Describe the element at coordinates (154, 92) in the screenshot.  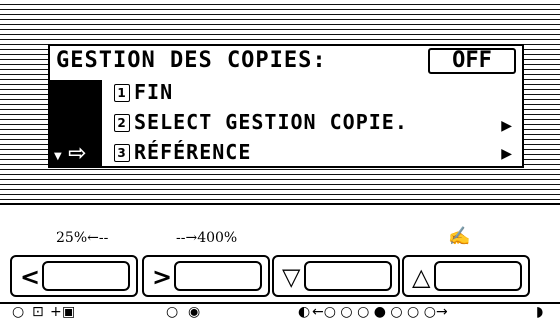
I see `menu-item-label: FIN` at that location.